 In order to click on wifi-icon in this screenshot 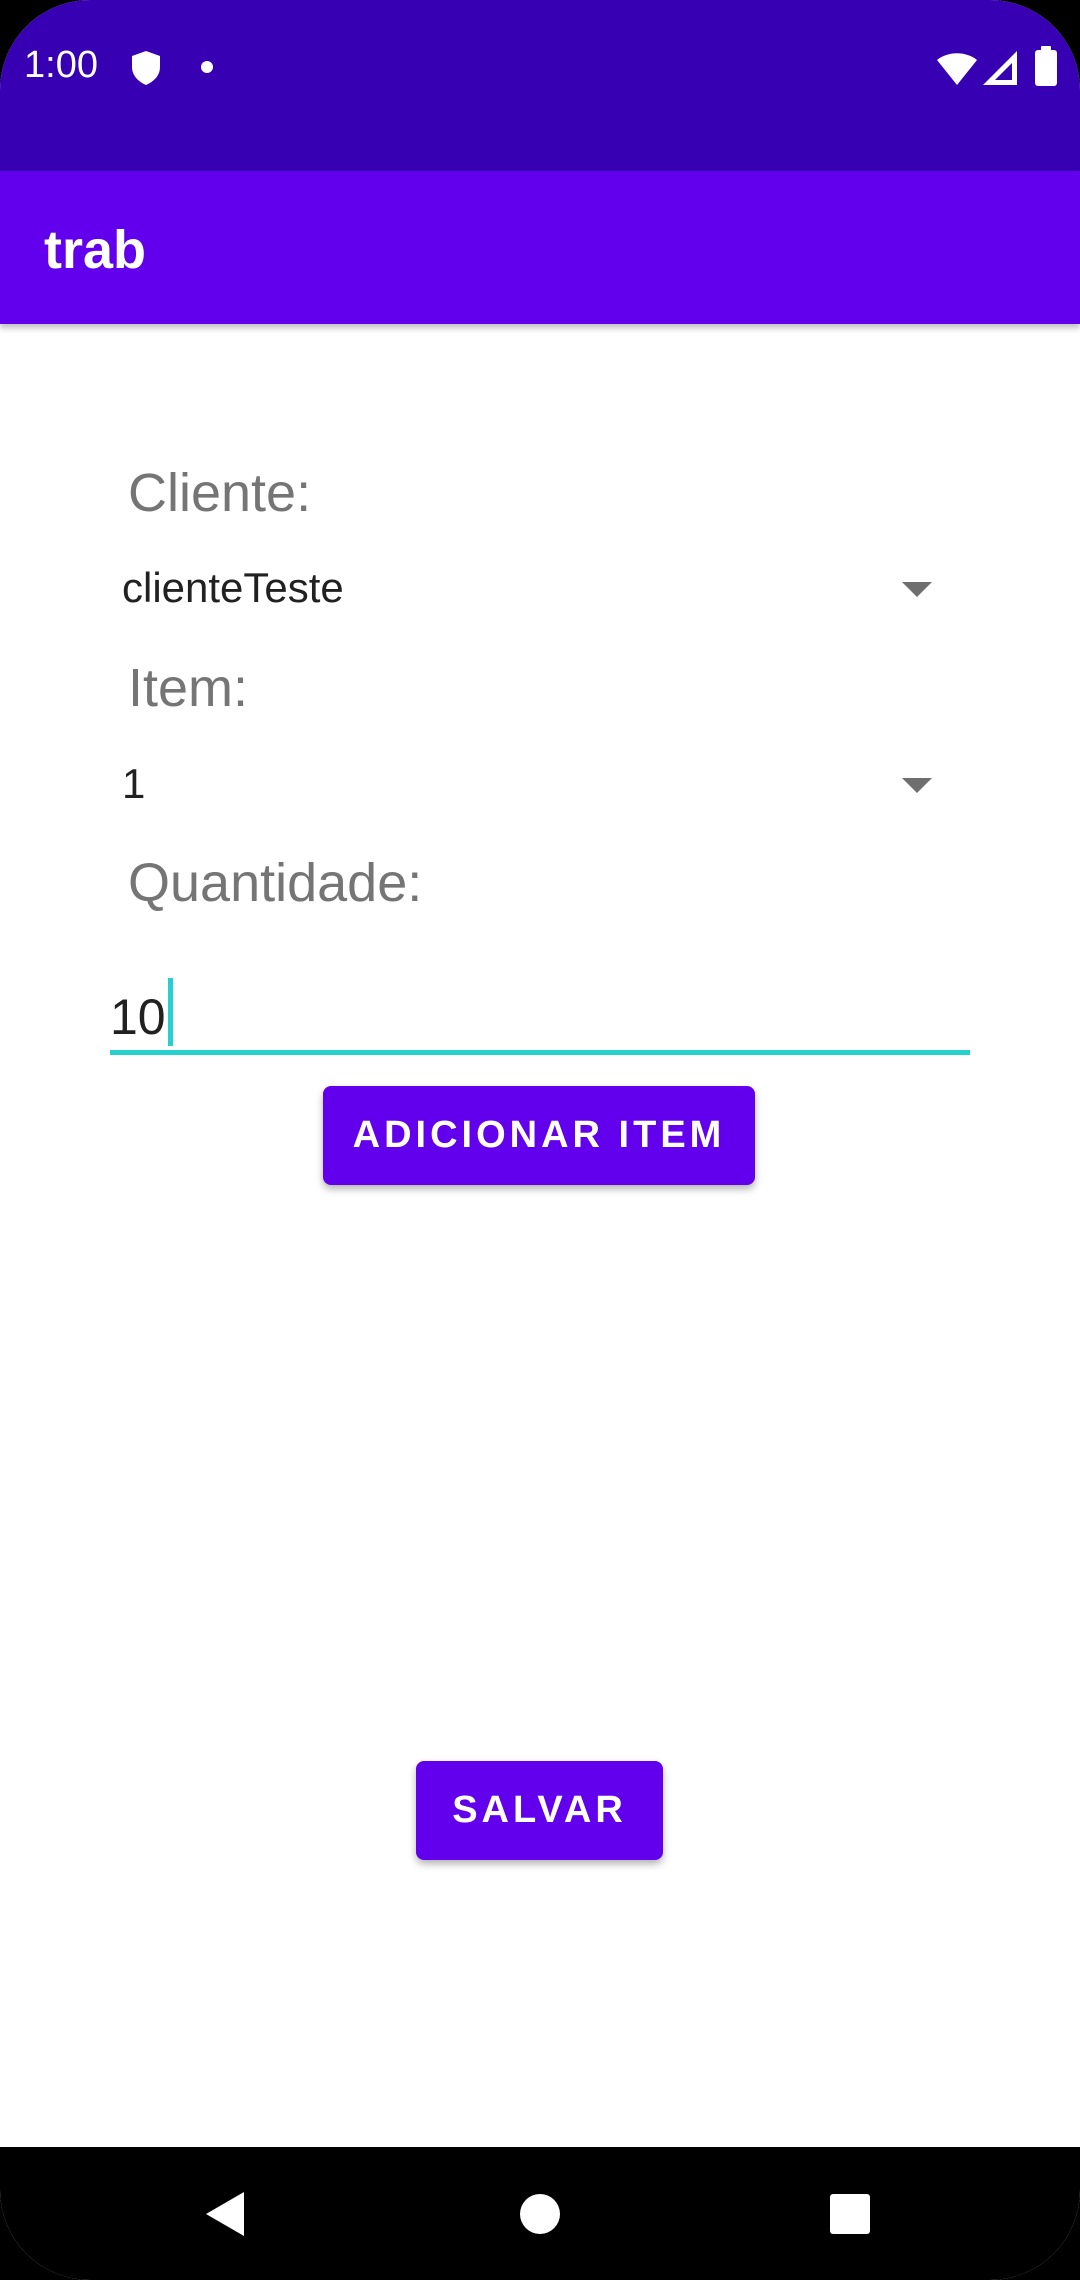, I will do `click(957, 70)`.